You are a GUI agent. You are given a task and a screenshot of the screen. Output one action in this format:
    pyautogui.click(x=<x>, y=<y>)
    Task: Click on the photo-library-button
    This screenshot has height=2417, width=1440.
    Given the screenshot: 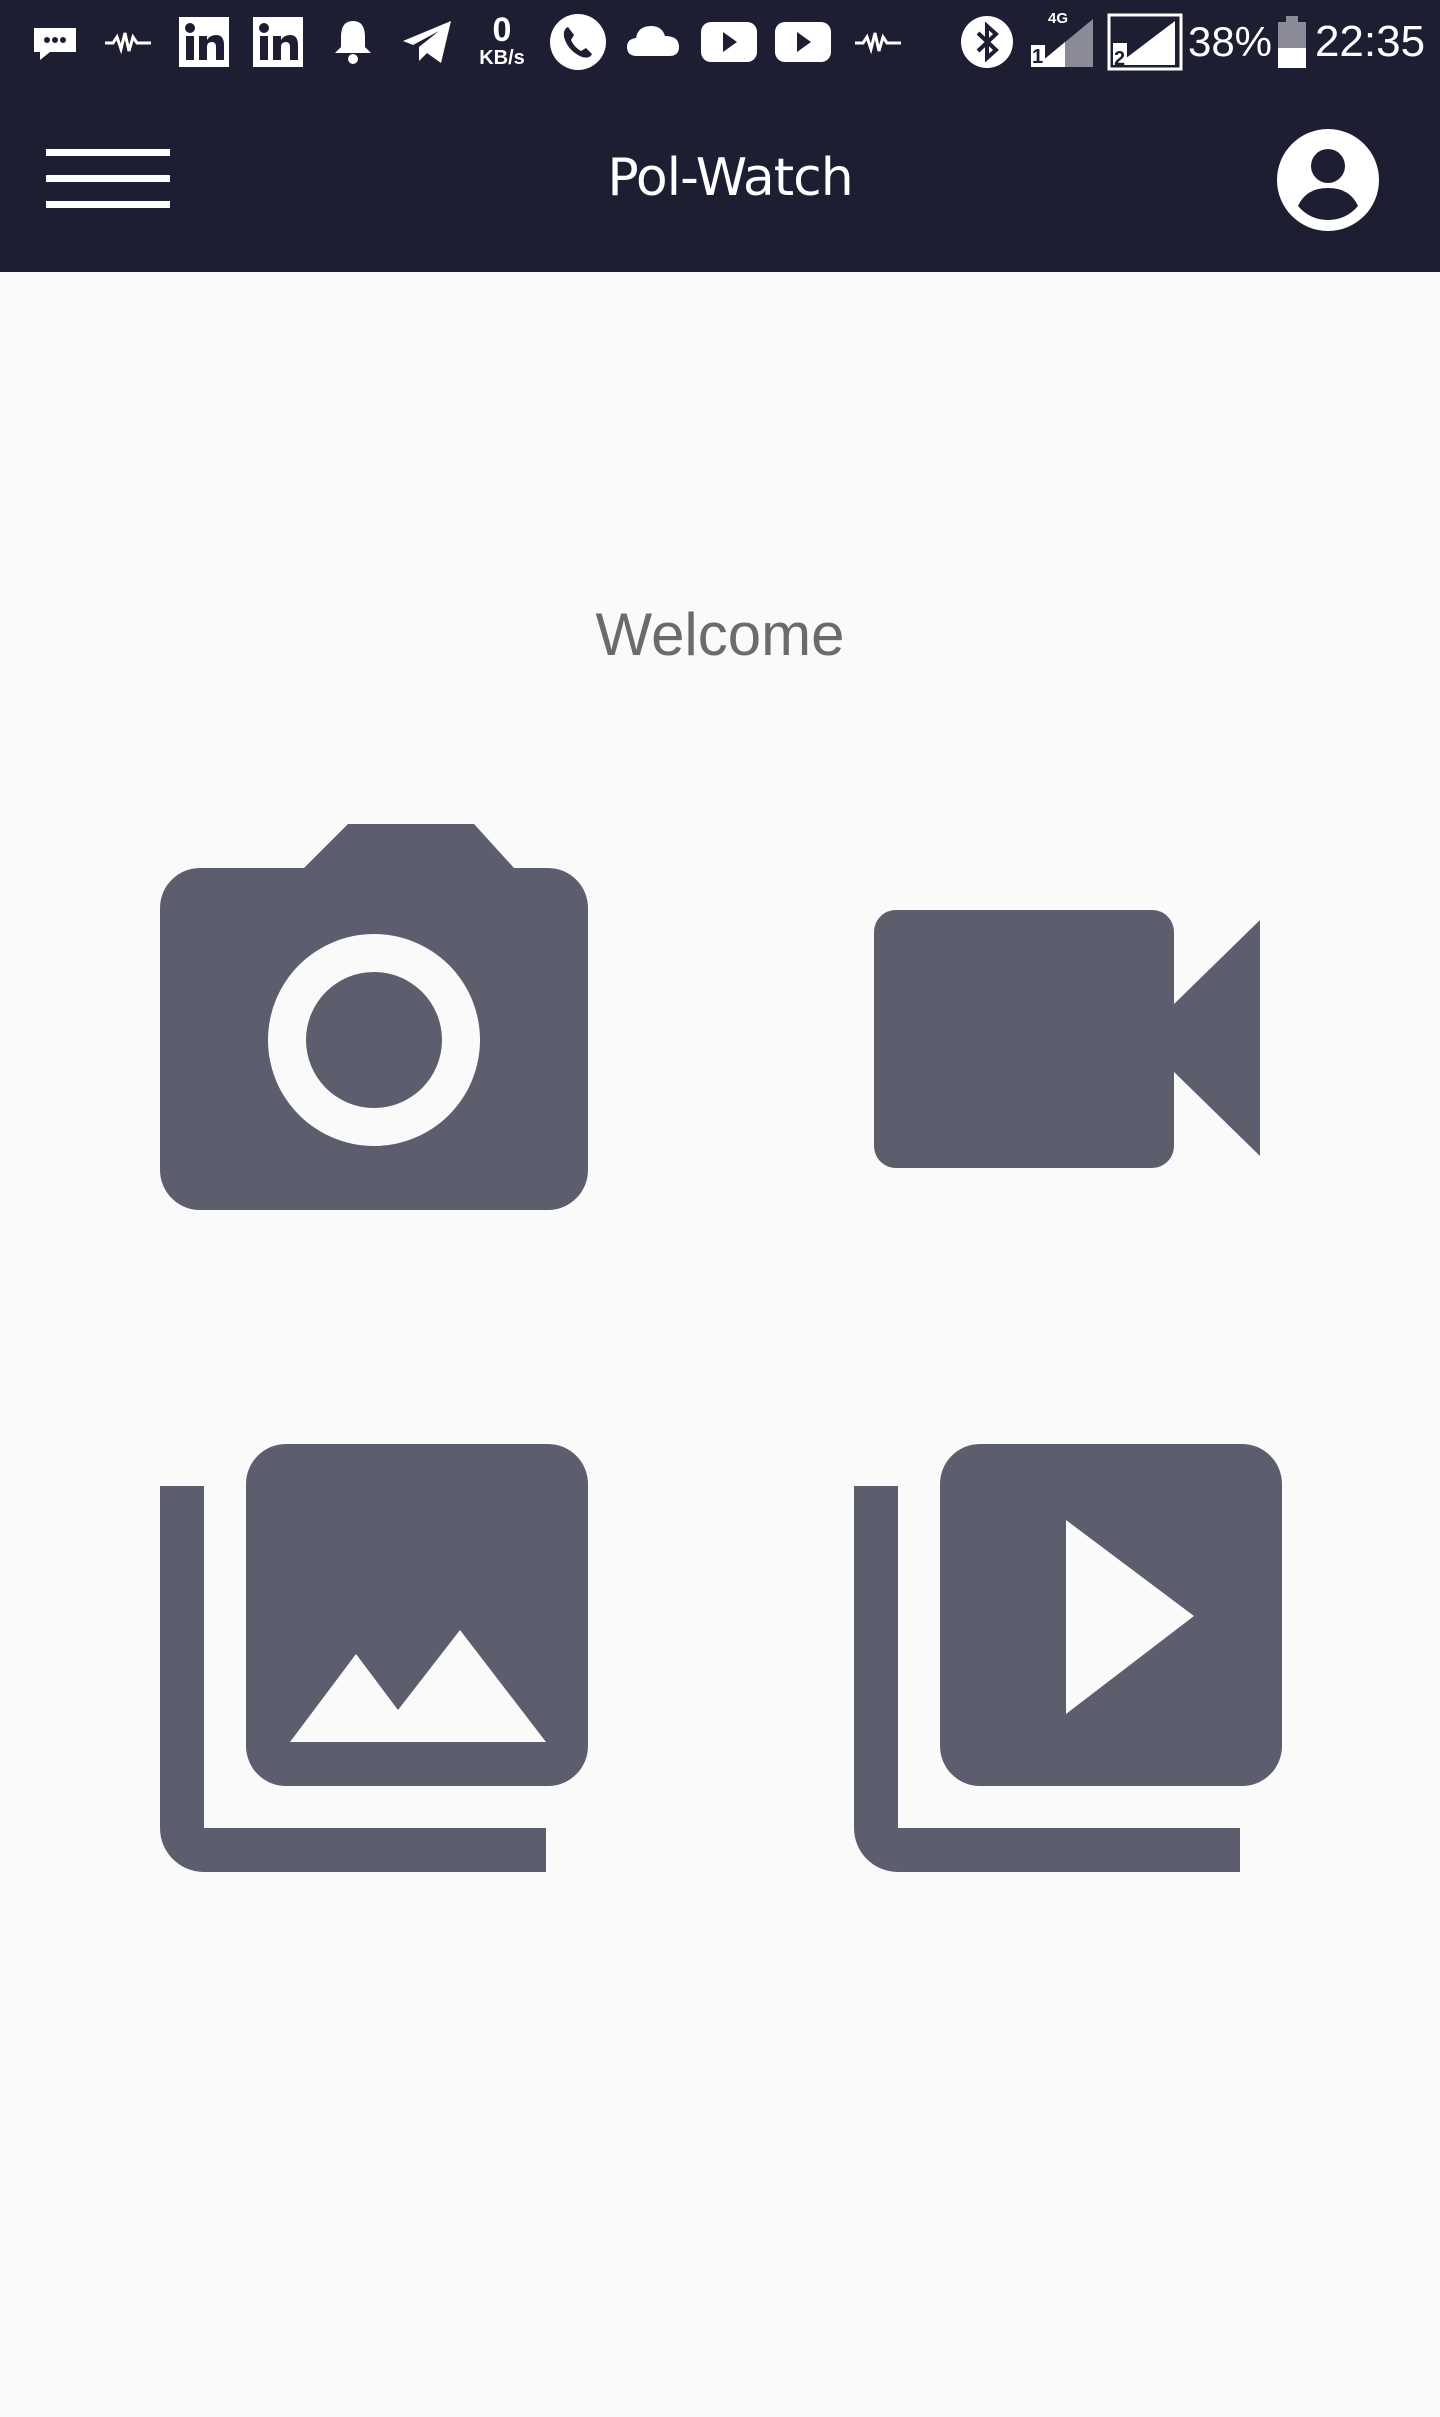 What is the action you would take?
    pyautogui.click(x=374, y=1658)
    